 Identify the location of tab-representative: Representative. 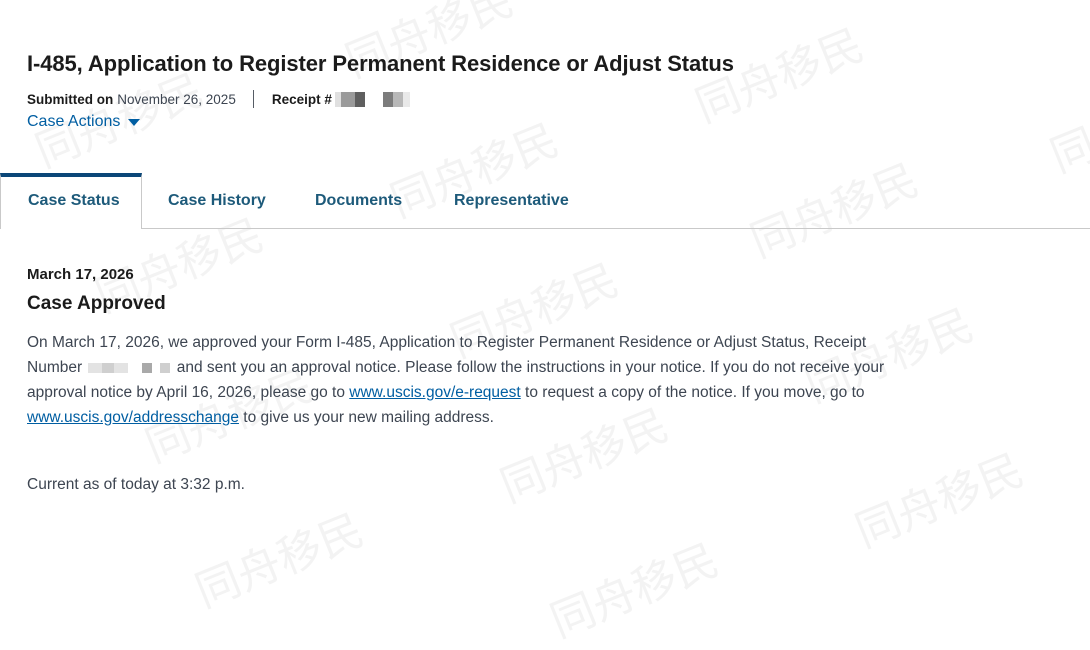
(511, 200).